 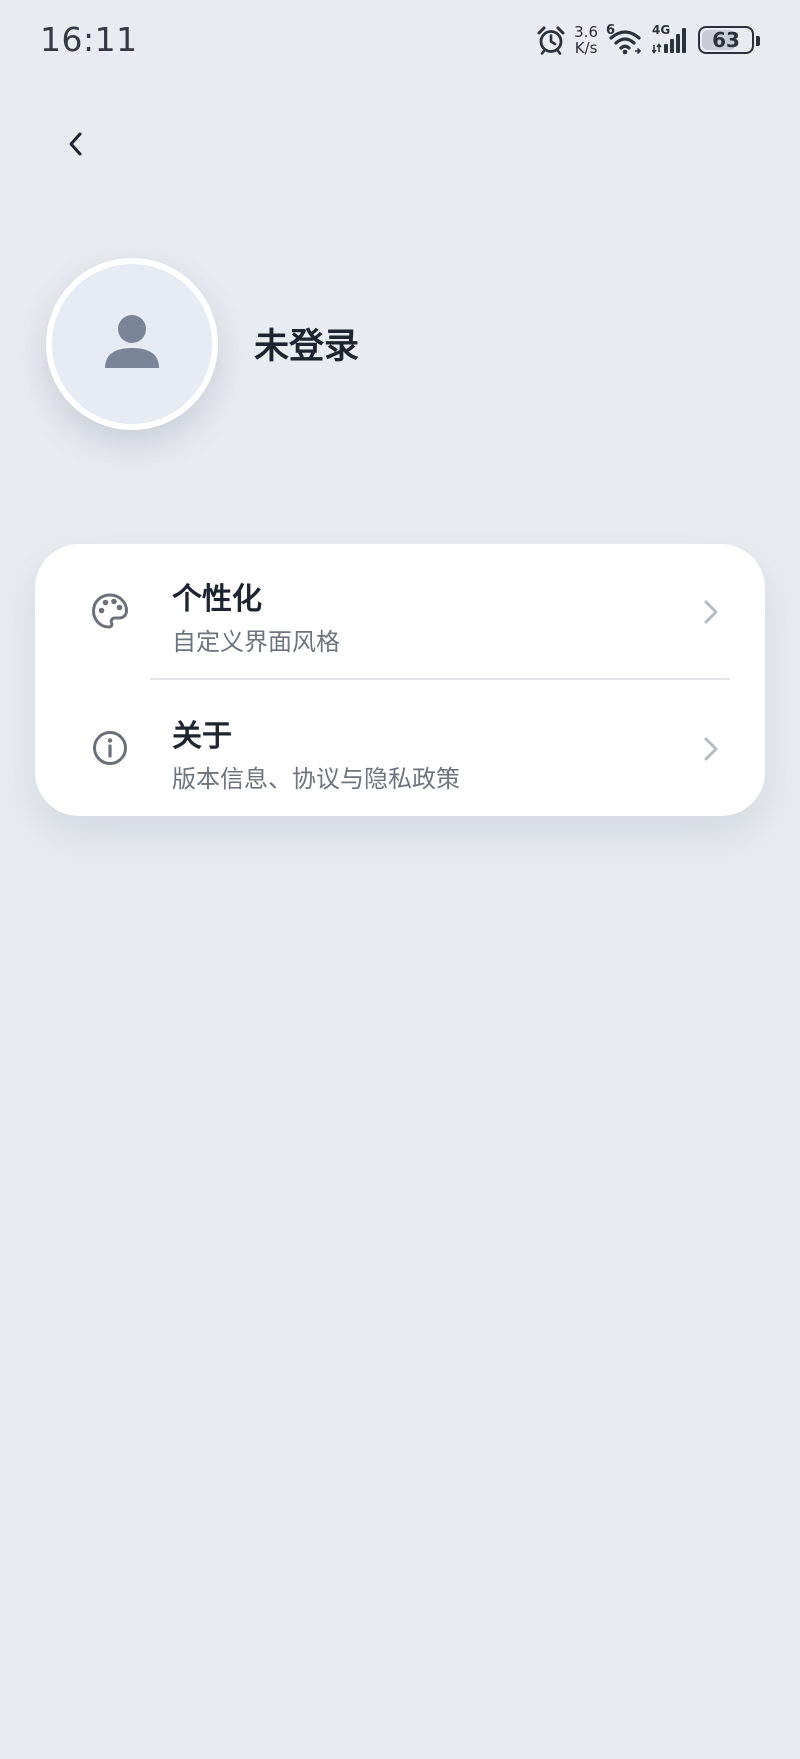 I want to click on menu-item-title: 个性化, so click(x=217, y=599).